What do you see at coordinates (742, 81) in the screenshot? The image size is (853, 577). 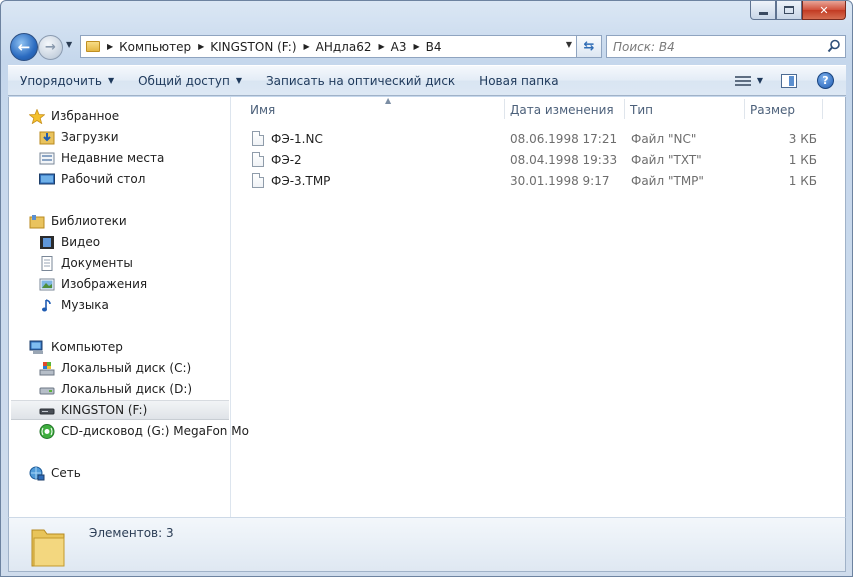 I see `view-mode-icon` at bounding box center [742, 81].